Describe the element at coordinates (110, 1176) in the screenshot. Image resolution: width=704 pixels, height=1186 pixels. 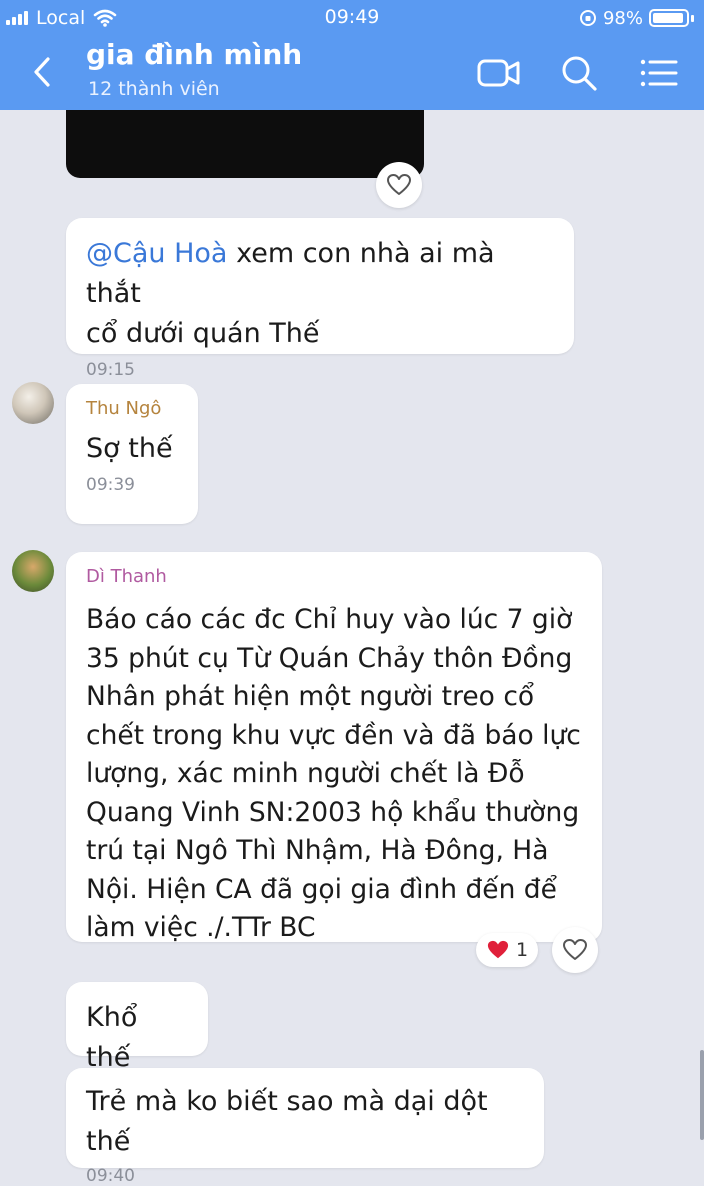
I see `message-time: 09:40` at that location.